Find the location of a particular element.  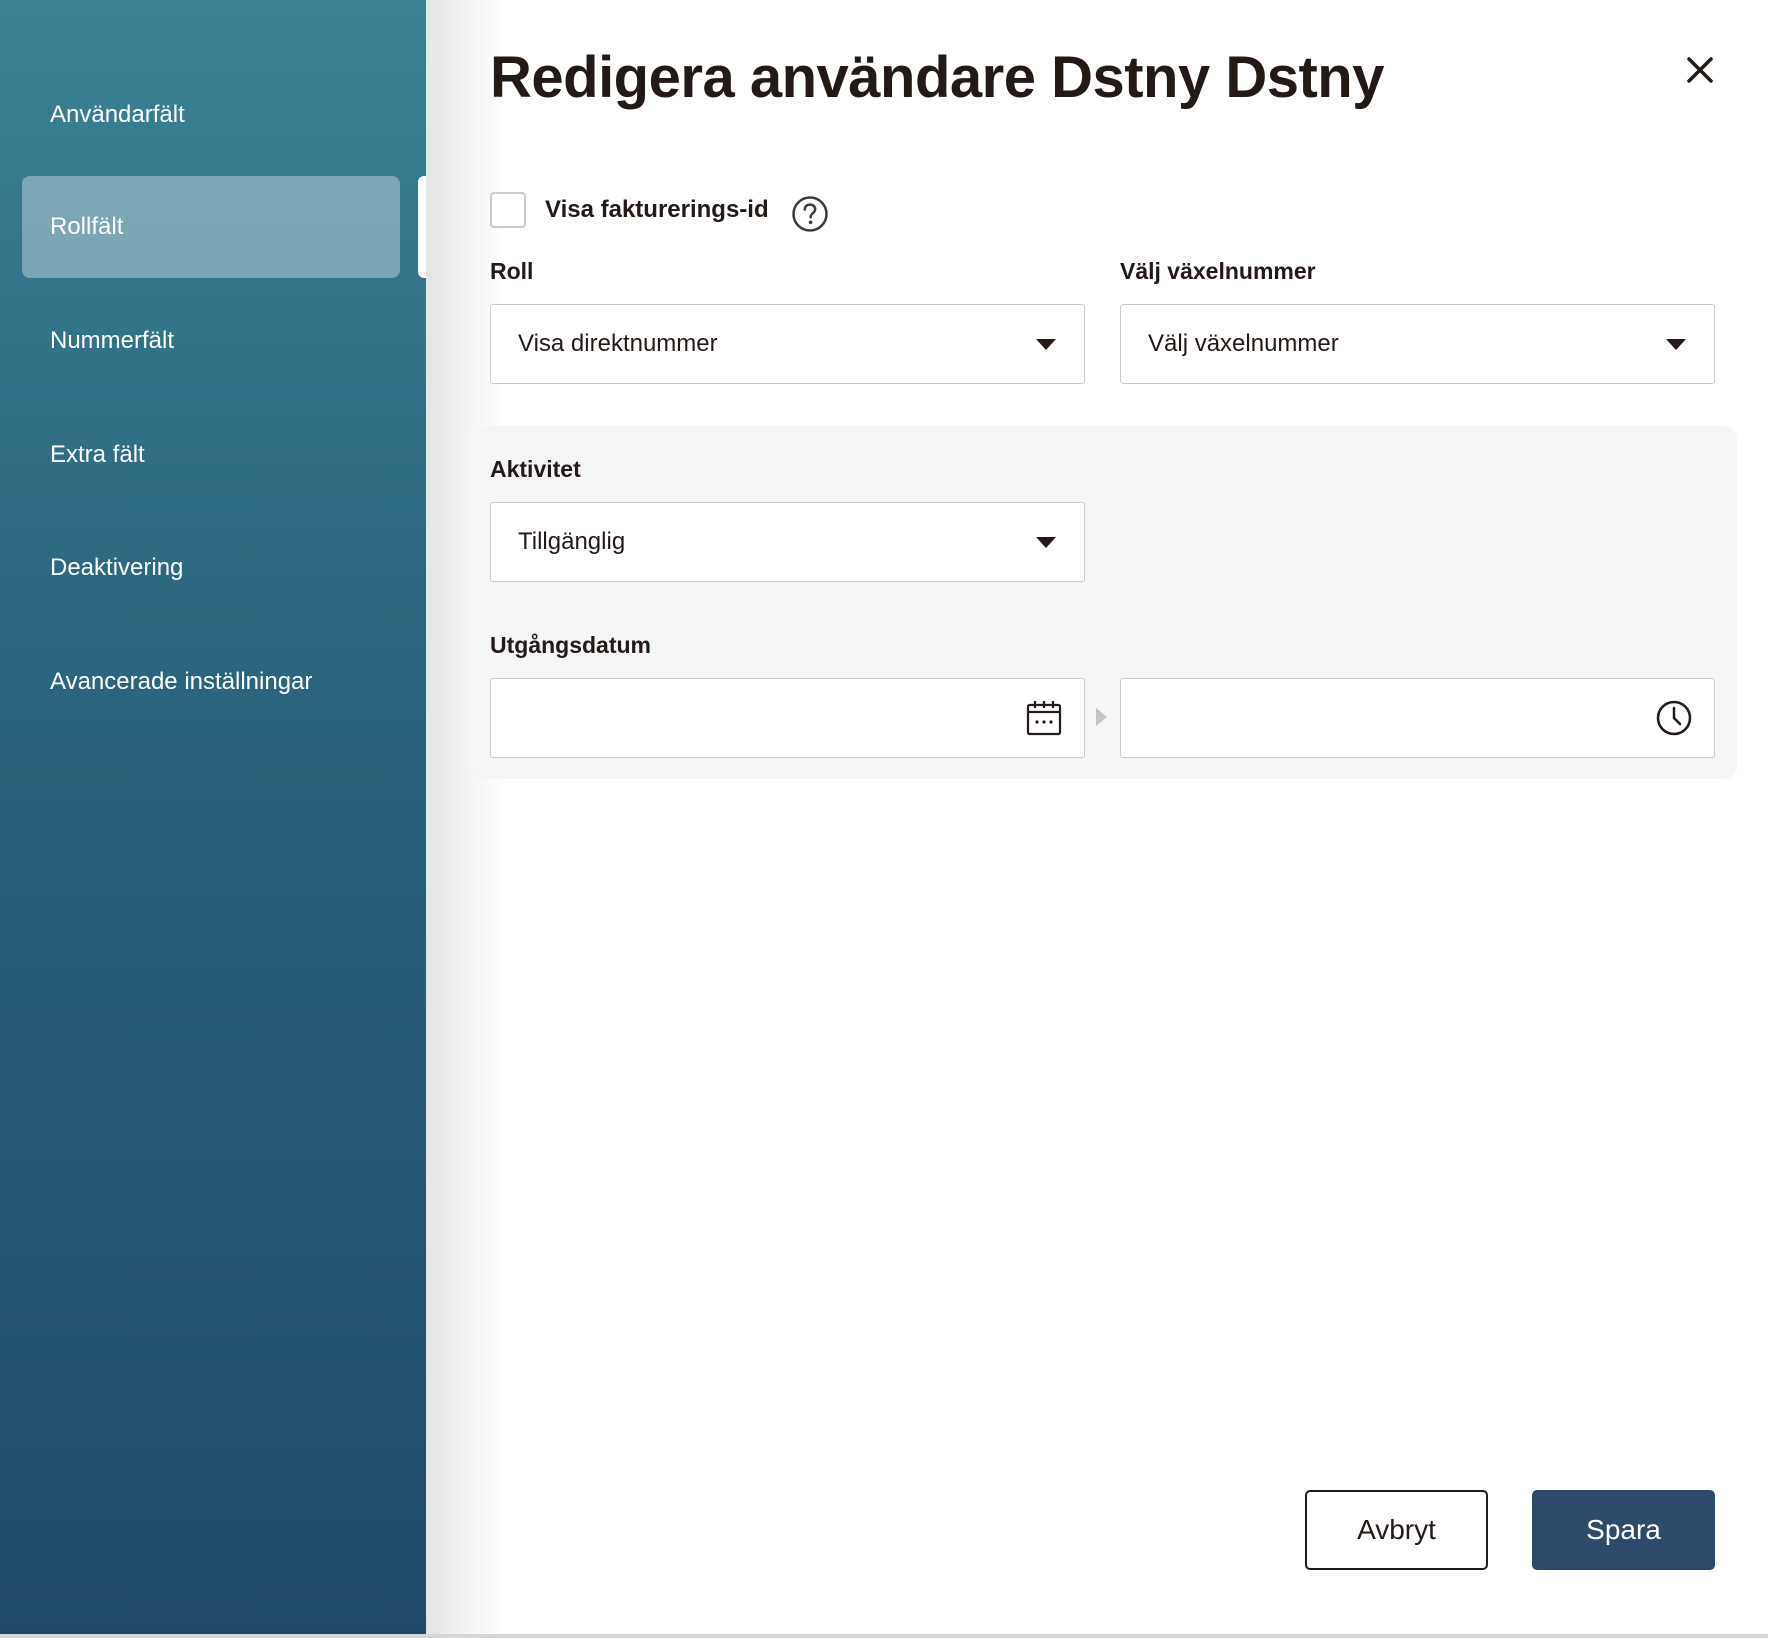

billing-id-checkbox is located at coordinates (508, 210).